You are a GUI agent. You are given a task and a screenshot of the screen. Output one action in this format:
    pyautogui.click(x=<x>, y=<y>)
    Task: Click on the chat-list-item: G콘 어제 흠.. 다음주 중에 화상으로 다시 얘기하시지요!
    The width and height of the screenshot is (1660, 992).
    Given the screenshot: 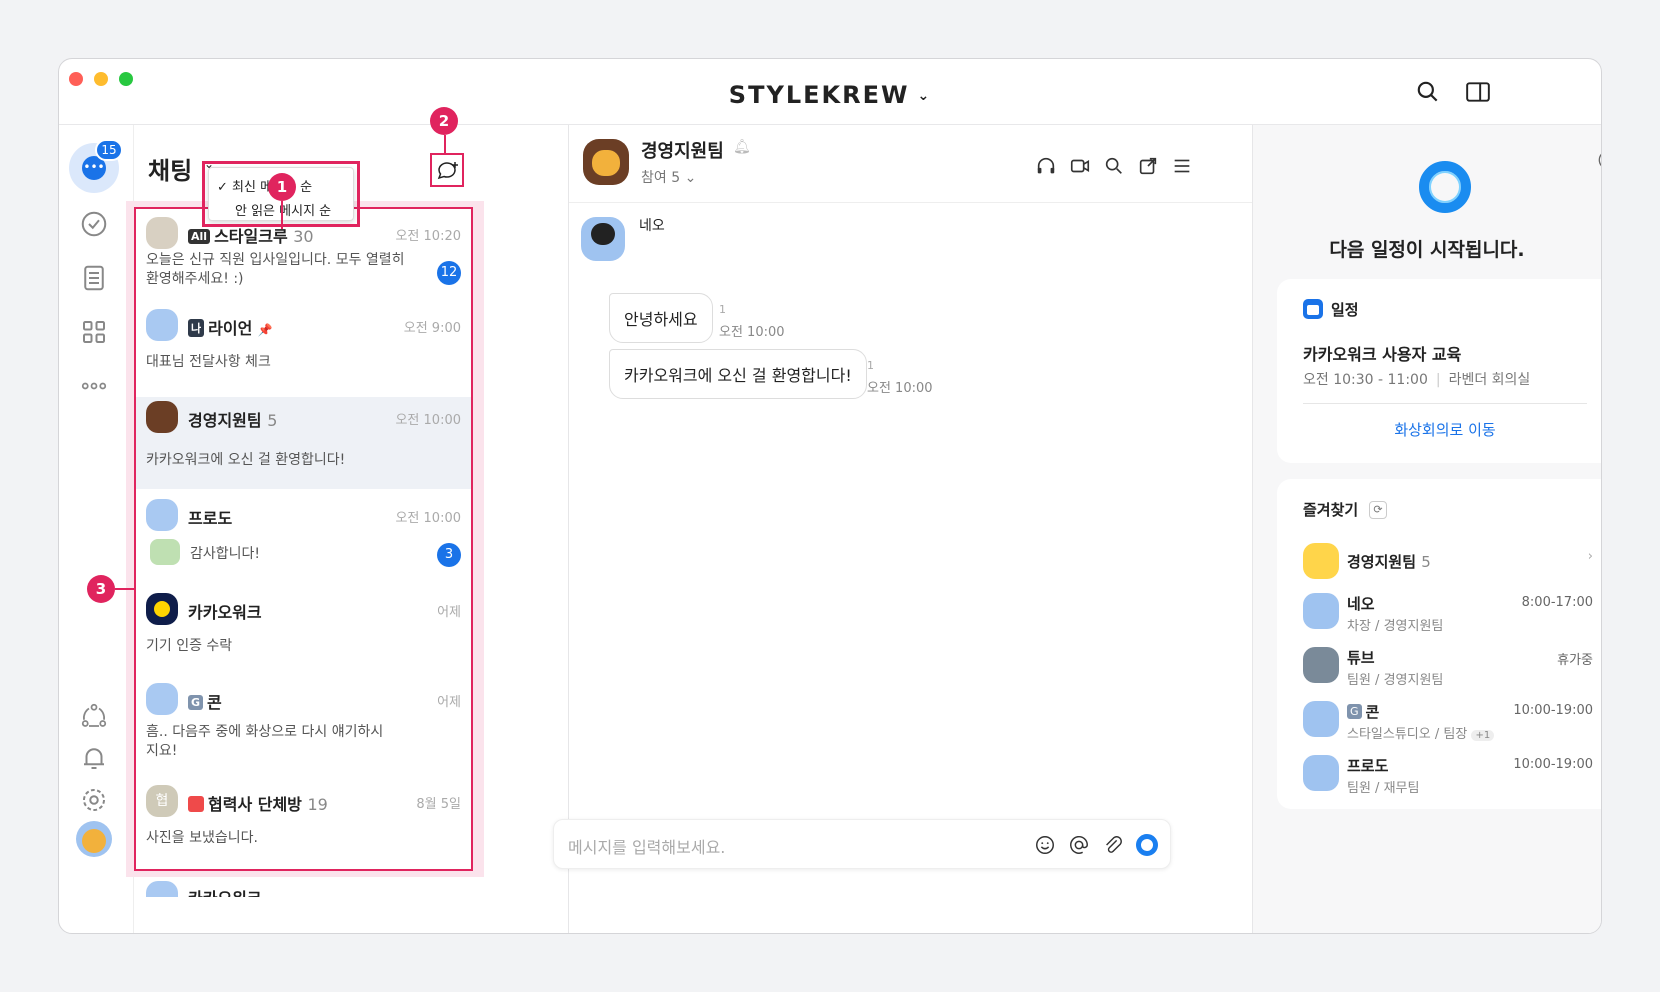 What is the action you would take?
    pyautogui.click(x=303, y=727)
    